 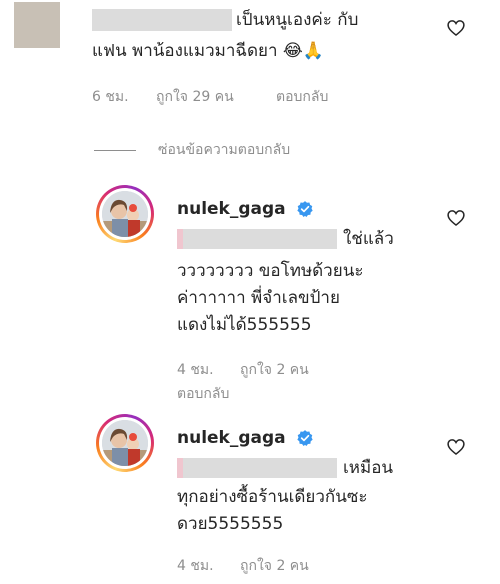 What do you see at coordinates (244, 325) in the screenshot?
I see `reply-text-line: แดงไม่ได้555555` at bounding box center [244, 325].